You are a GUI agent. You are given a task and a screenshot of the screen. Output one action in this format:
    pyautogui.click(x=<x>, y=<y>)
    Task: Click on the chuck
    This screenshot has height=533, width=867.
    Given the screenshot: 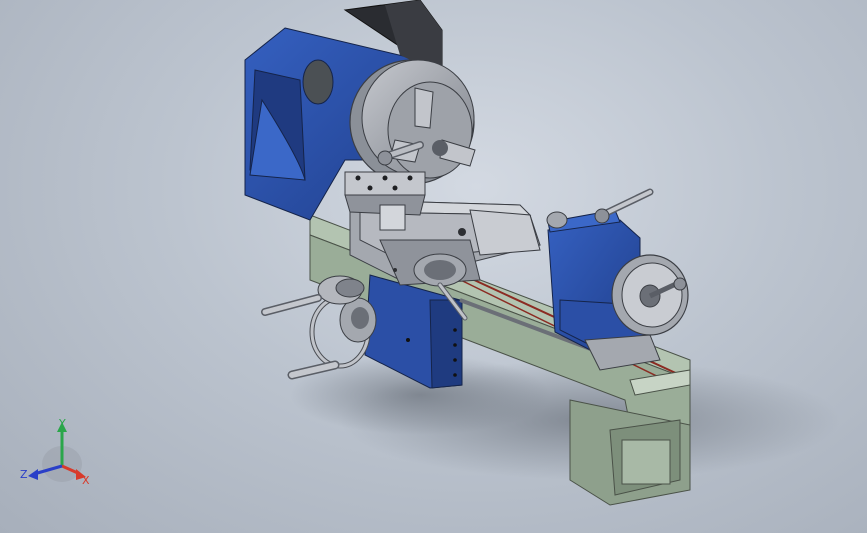 What is the action you would take?
    pyautogui.click(x=412, y=122)
    